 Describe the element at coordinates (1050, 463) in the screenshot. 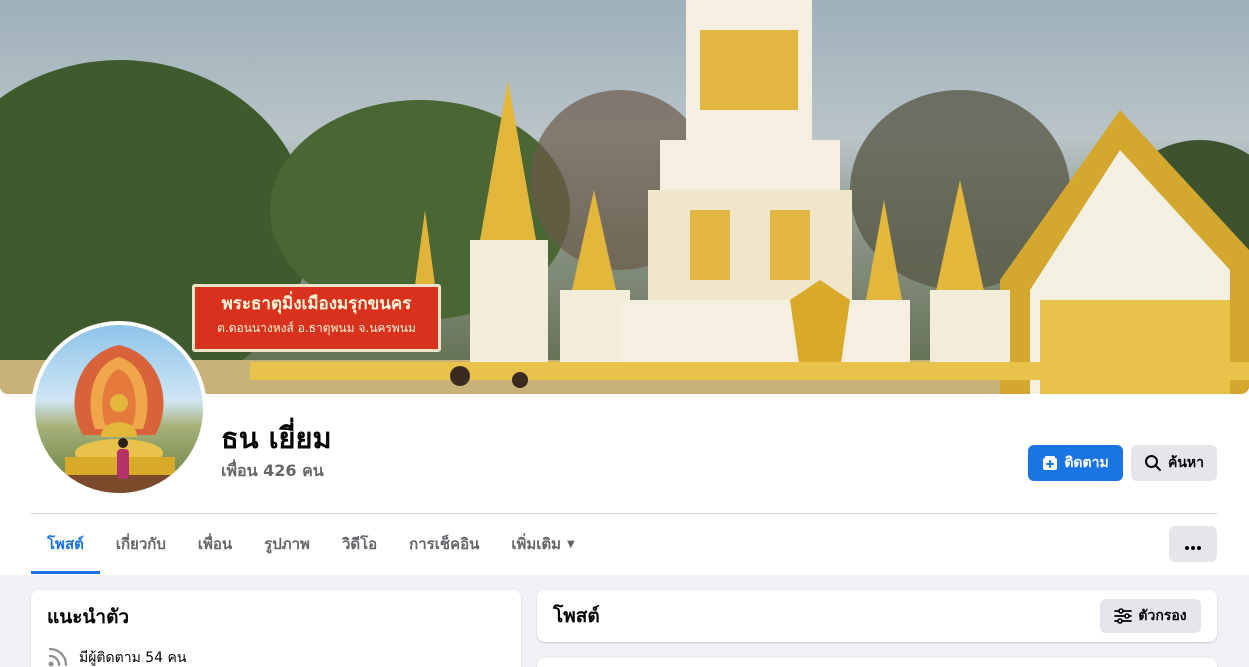

I see `follow-icon` at that location.